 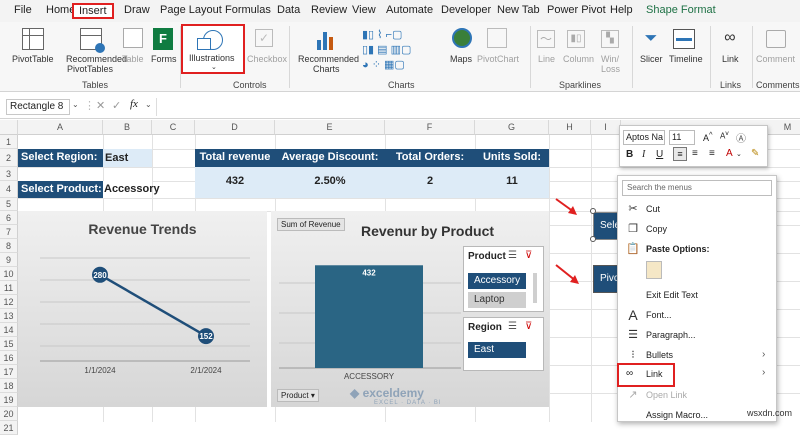 I want to click on recommended-pivottables-icon, so click(x=92, y=40).